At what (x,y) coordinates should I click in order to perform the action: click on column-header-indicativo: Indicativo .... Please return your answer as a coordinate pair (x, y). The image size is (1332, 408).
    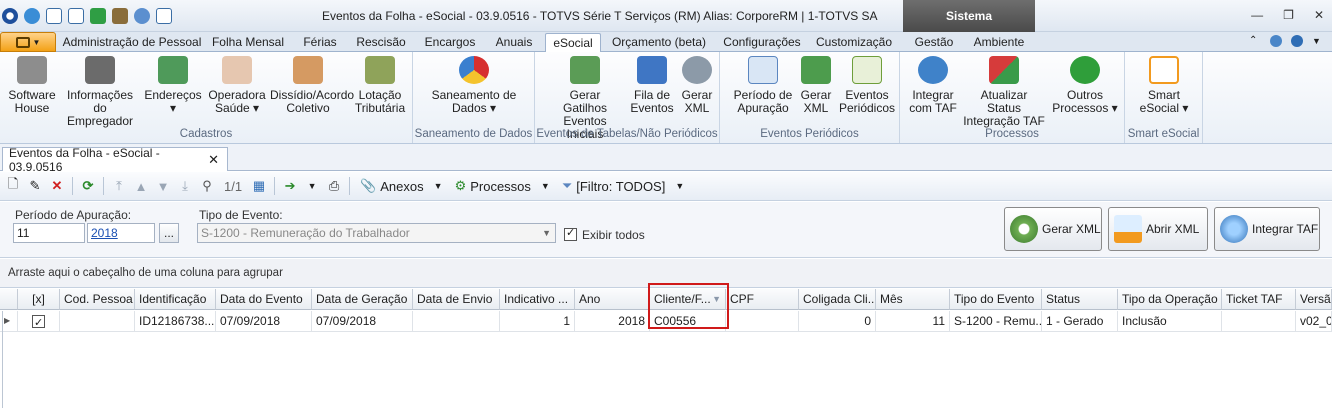
    Looking at the image, I should click on (537, 299).